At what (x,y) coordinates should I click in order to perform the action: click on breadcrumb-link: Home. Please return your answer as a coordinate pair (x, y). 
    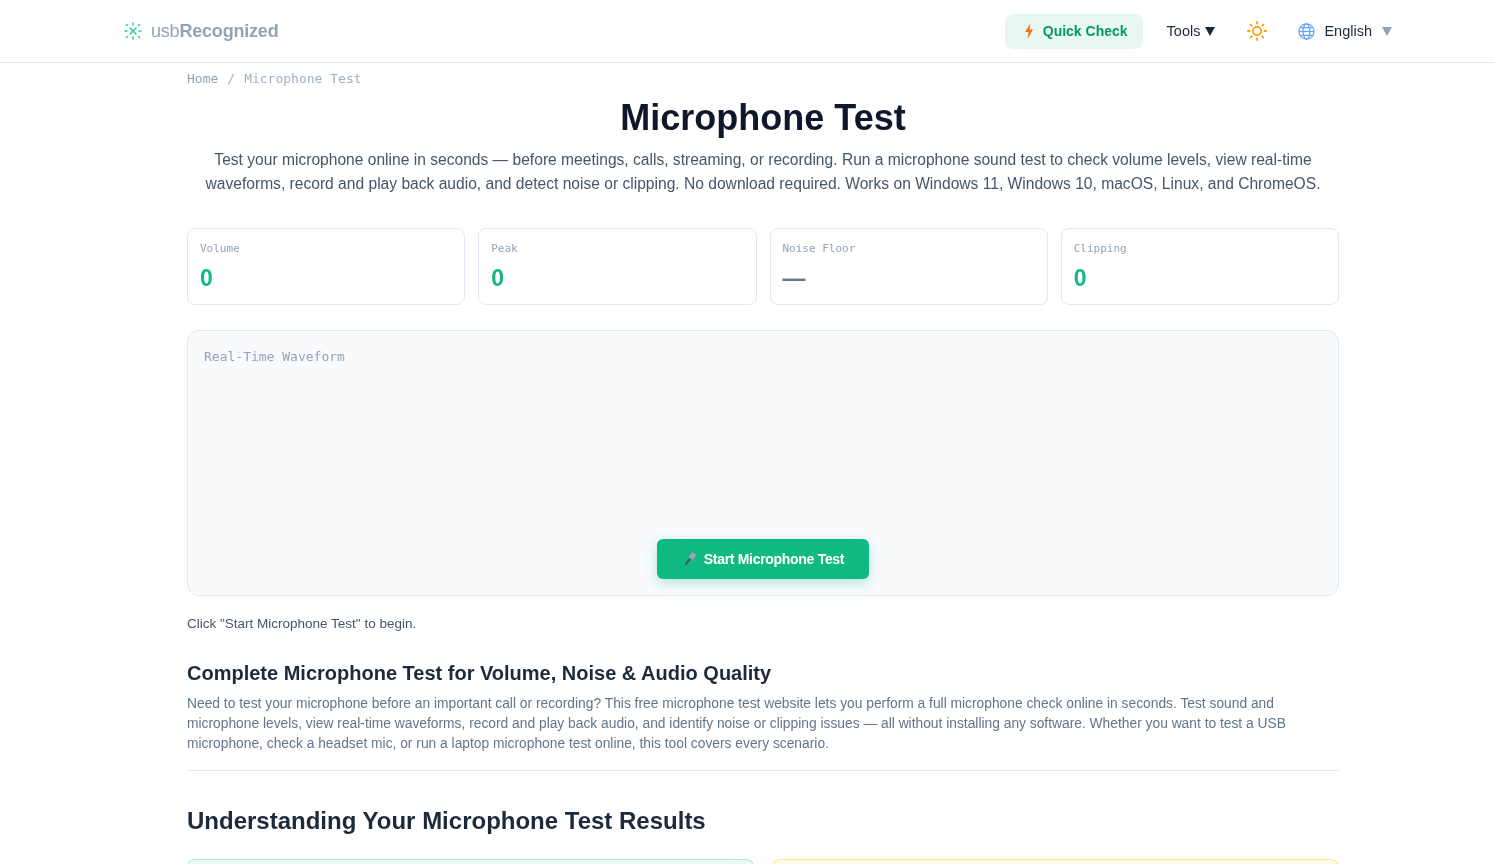
    Looking at the image, I should click on (203, 78).